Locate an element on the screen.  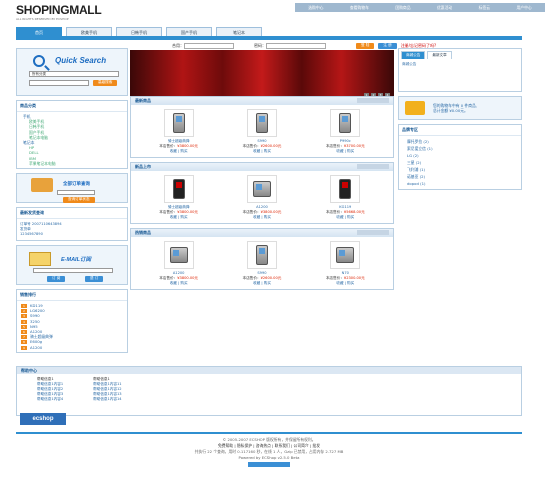
keyword-input is located at coordinates (59, 83).